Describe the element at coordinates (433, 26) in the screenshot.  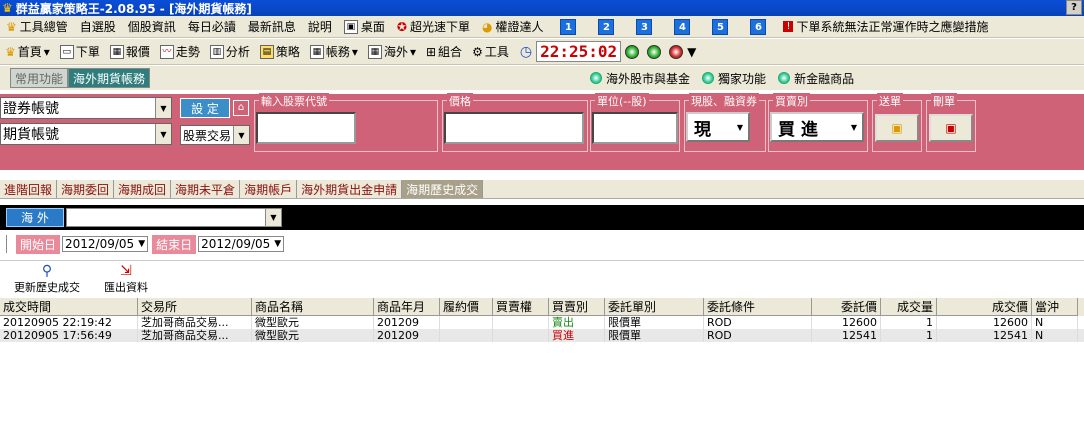
I see `menu-fast-order: ✪ 超光速下單` at that location.